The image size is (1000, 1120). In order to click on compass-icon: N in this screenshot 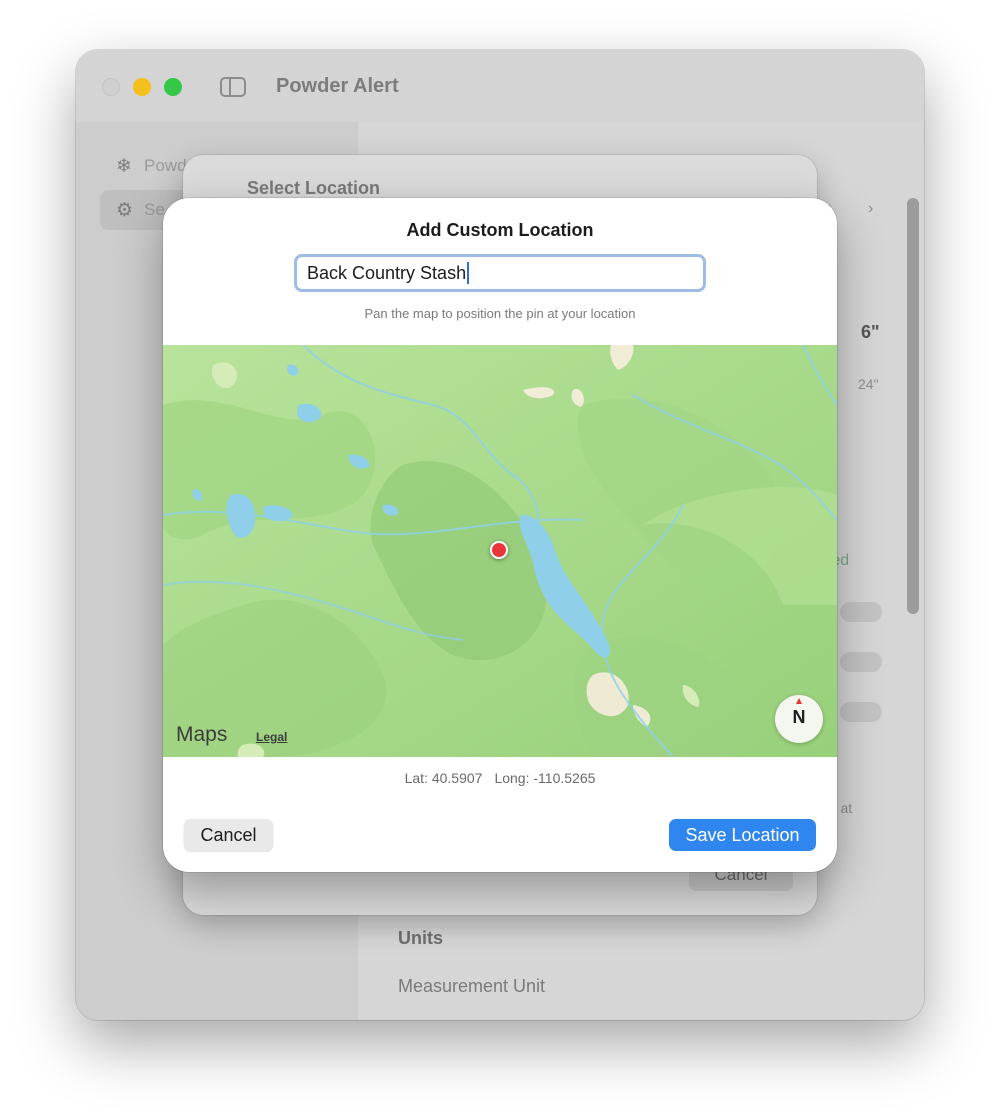, I will do `click(799, 719)`.